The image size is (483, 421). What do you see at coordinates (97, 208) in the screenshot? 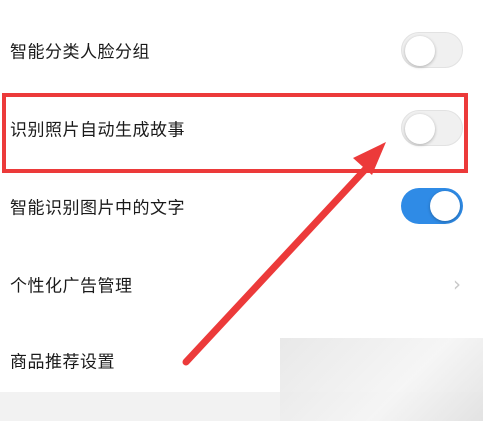
I see `setting-label: 智能识别图片中的文字` at bounding box center [97, 208].